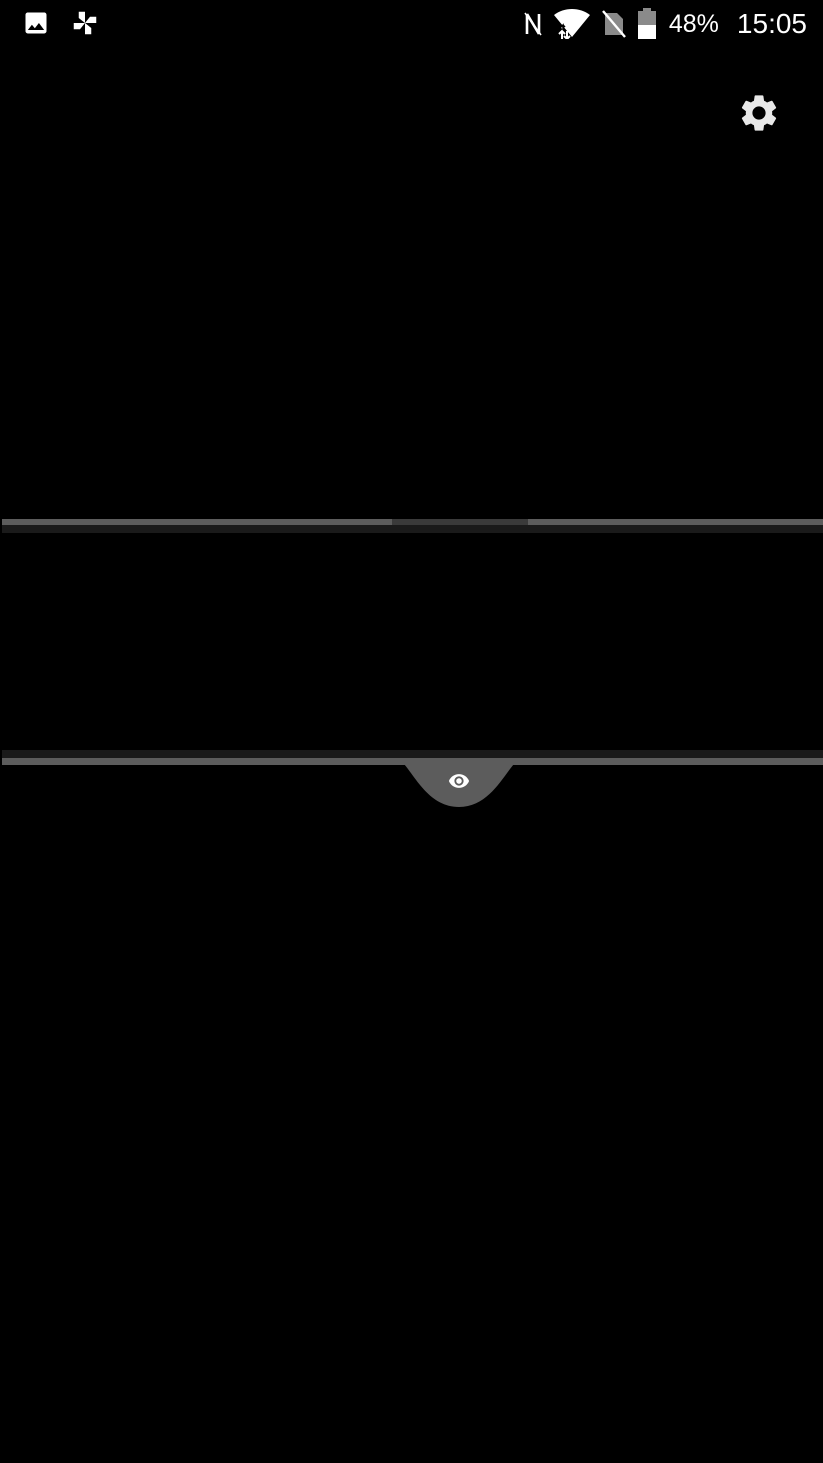 This screenshot has height=1463, width=823. Describe the element at coordinates (412, 754) in the screenshot. I see `mask-bottom-shadow` at that location.